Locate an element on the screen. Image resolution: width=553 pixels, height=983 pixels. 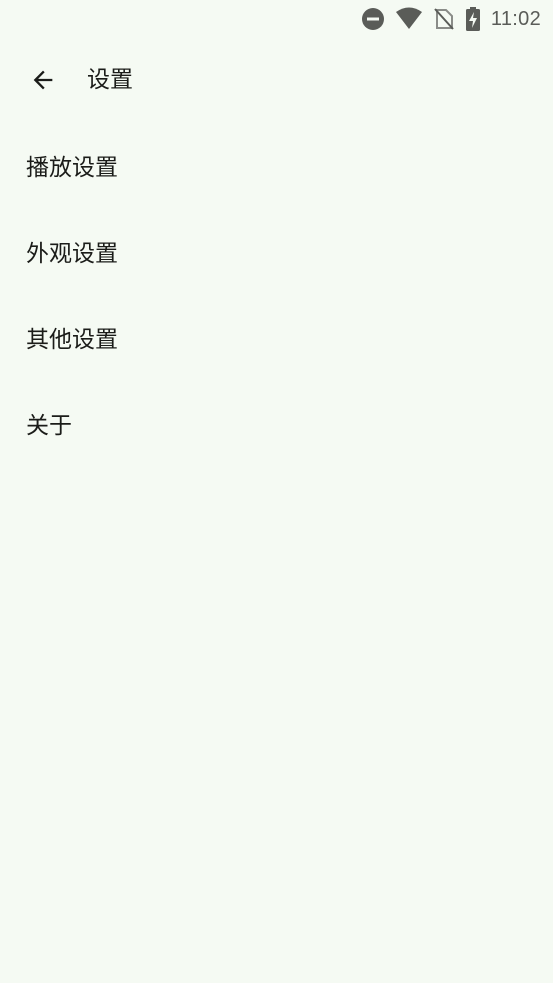
no-sim-icon is located at coordinates (444, 19).